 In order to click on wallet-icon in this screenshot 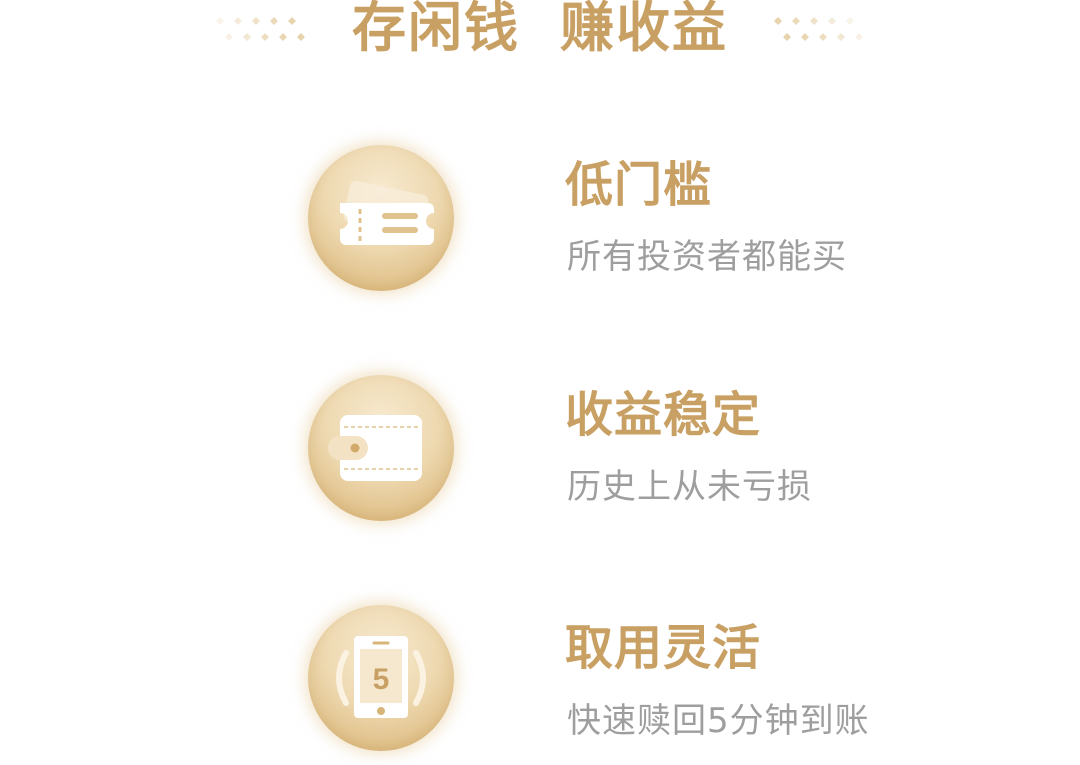, I will do `click(375, 448)`.